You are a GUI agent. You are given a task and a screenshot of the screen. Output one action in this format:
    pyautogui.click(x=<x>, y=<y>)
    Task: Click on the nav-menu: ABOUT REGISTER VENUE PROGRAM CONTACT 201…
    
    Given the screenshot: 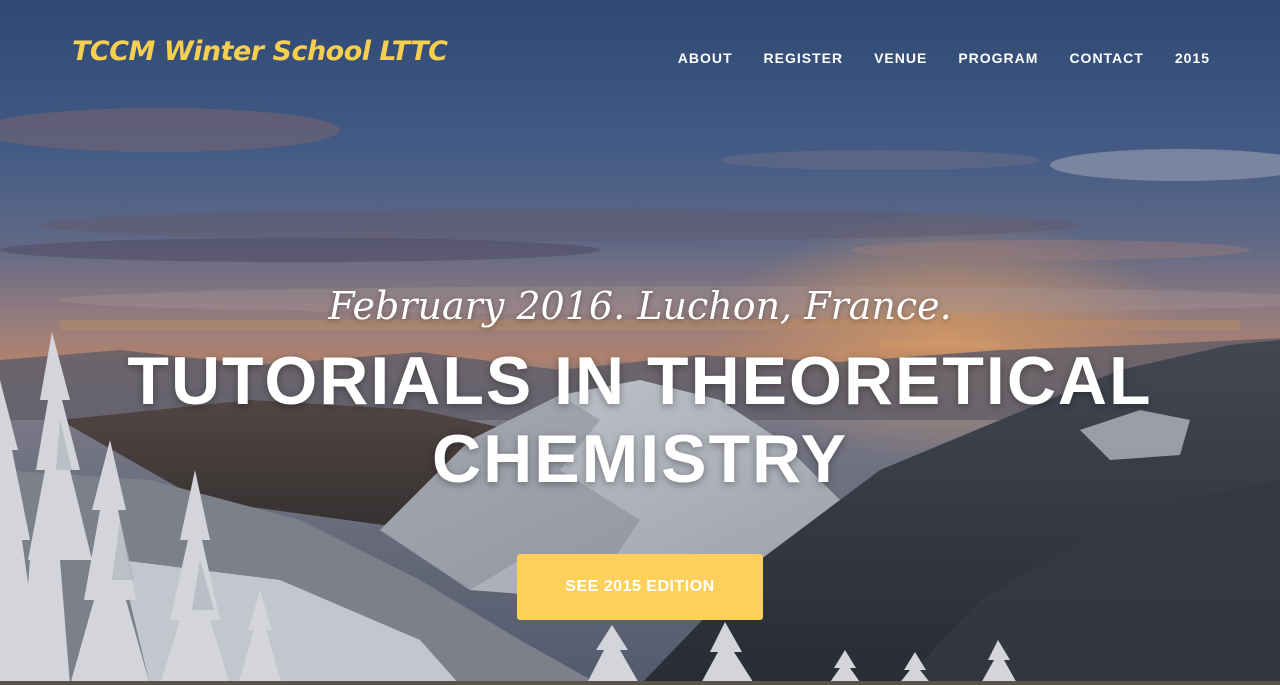 What is the action you would take?
    pyautogui.click(x=944, y=57)
    